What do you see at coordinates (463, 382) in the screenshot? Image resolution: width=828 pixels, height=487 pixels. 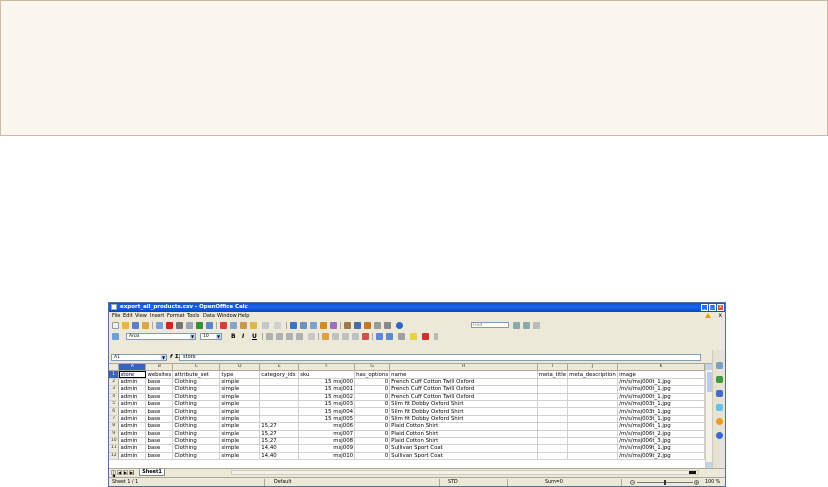 I see `table-cell: French Cuff Cotton Twill Oxford` at bounding box center [463, 382].